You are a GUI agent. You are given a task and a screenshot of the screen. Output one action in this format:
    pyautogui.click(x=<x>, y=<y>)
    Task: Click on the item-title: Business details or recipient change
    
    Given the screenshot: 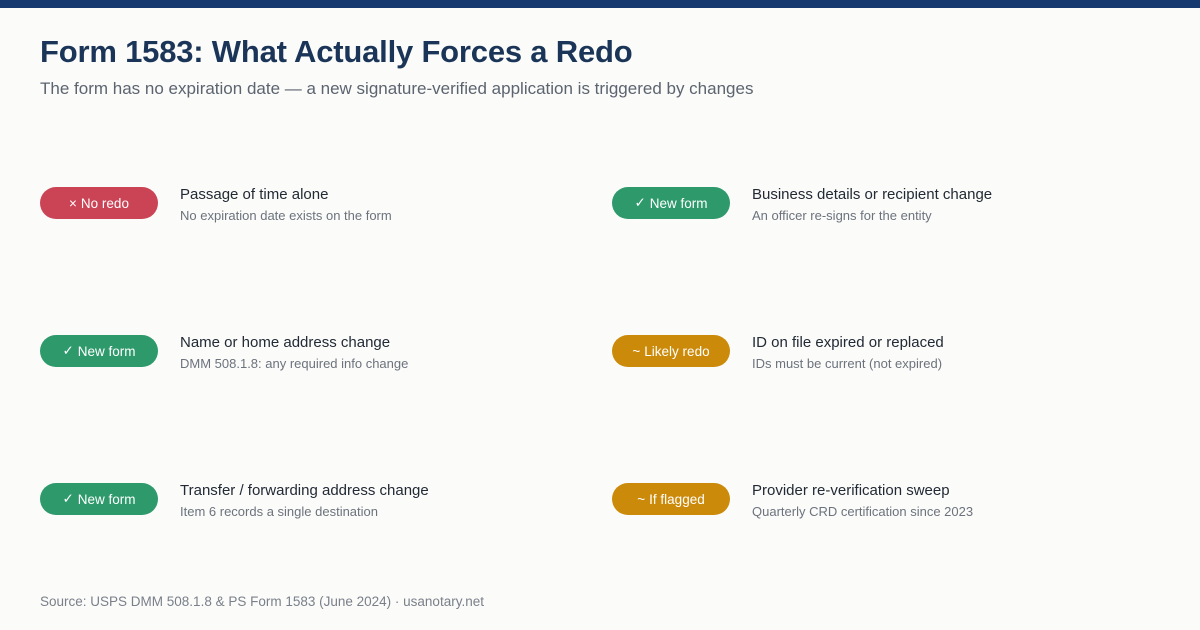 What is the action you would take?
    pyautogui.click(x=872, y=194)
    